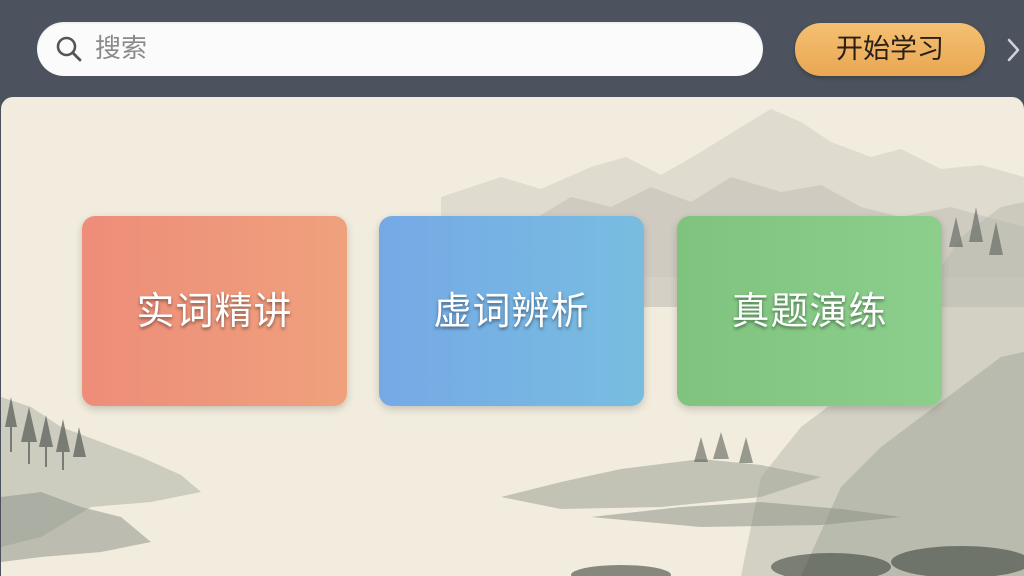 This screenshot has width=1024, height=576. I want to click on chevron-right-icon, so click(1014, 50).